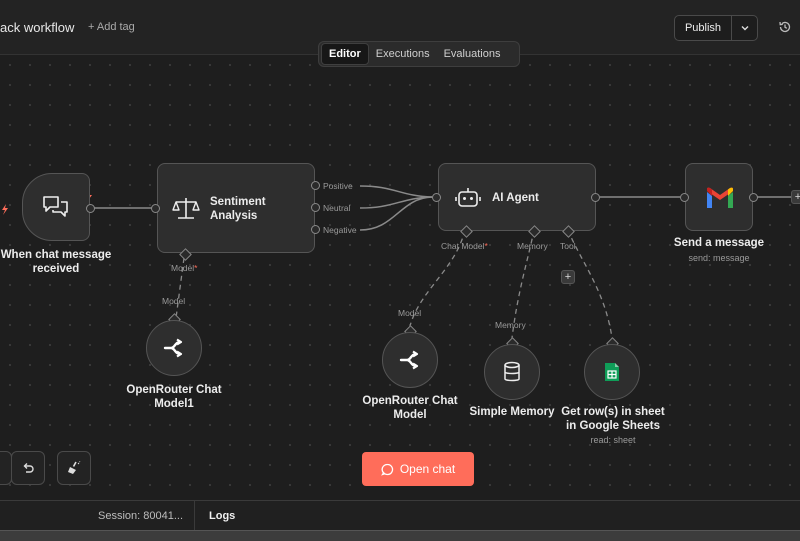 The image size is (800, 541). What do you see at coordinates (37, 27) in the screenshot?
I see `workflow-title: ack workflow` at bounding box center [37, 27].